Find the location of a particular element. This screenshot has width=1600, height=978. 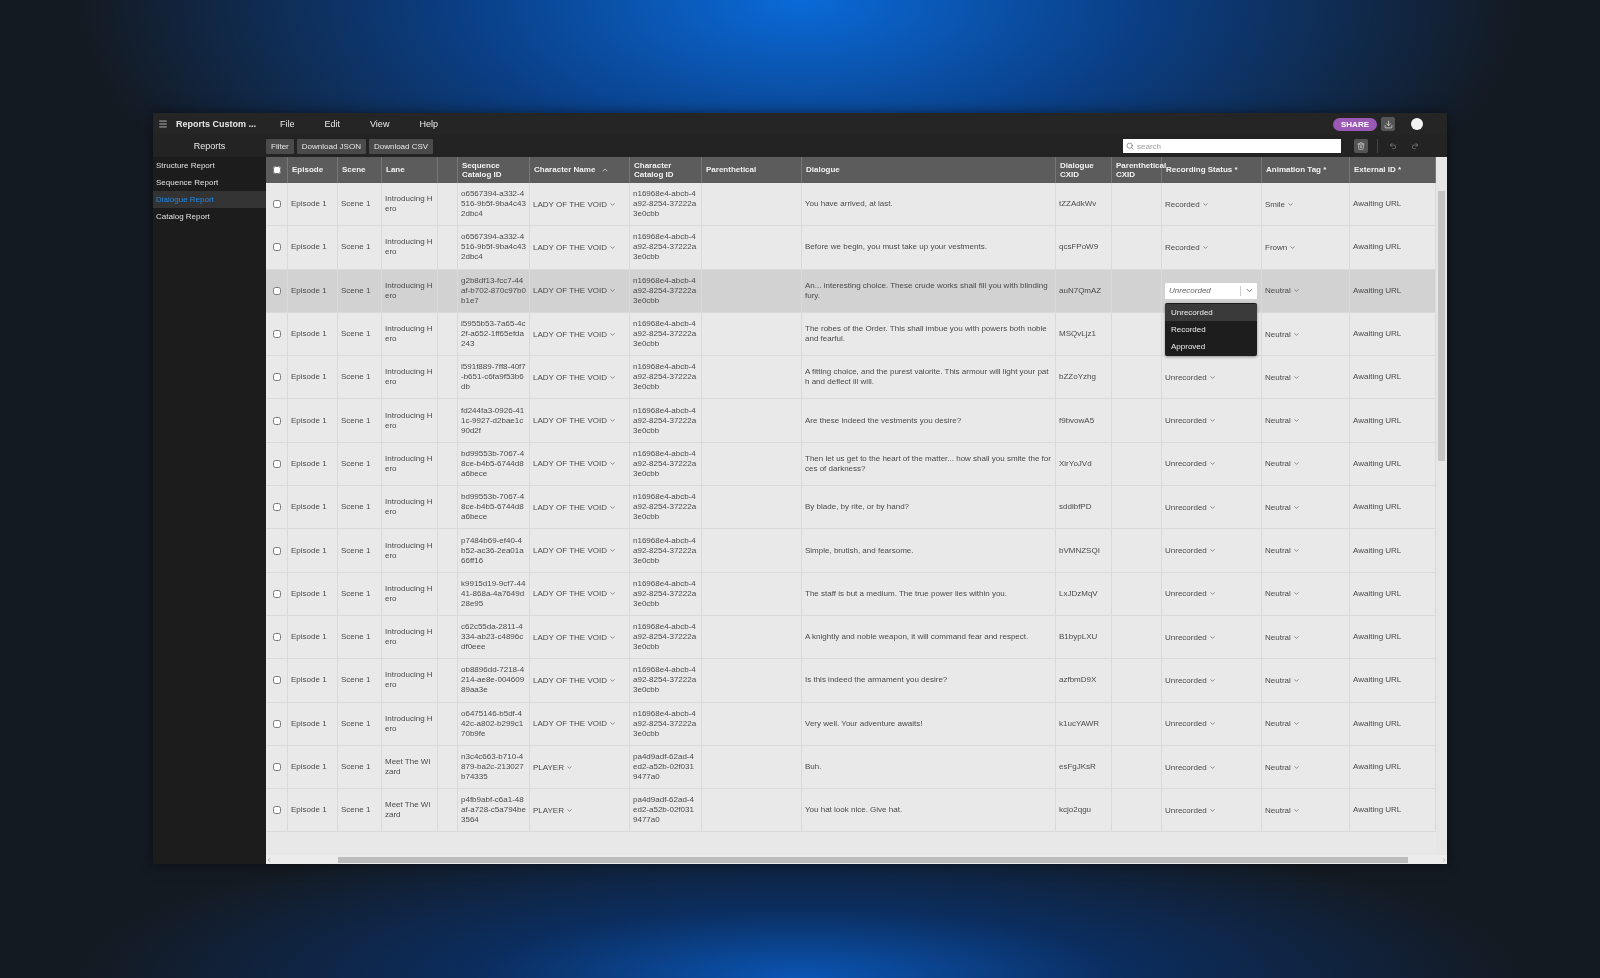

sidebar-item: Structure Report is located at coordinates (209, 165).